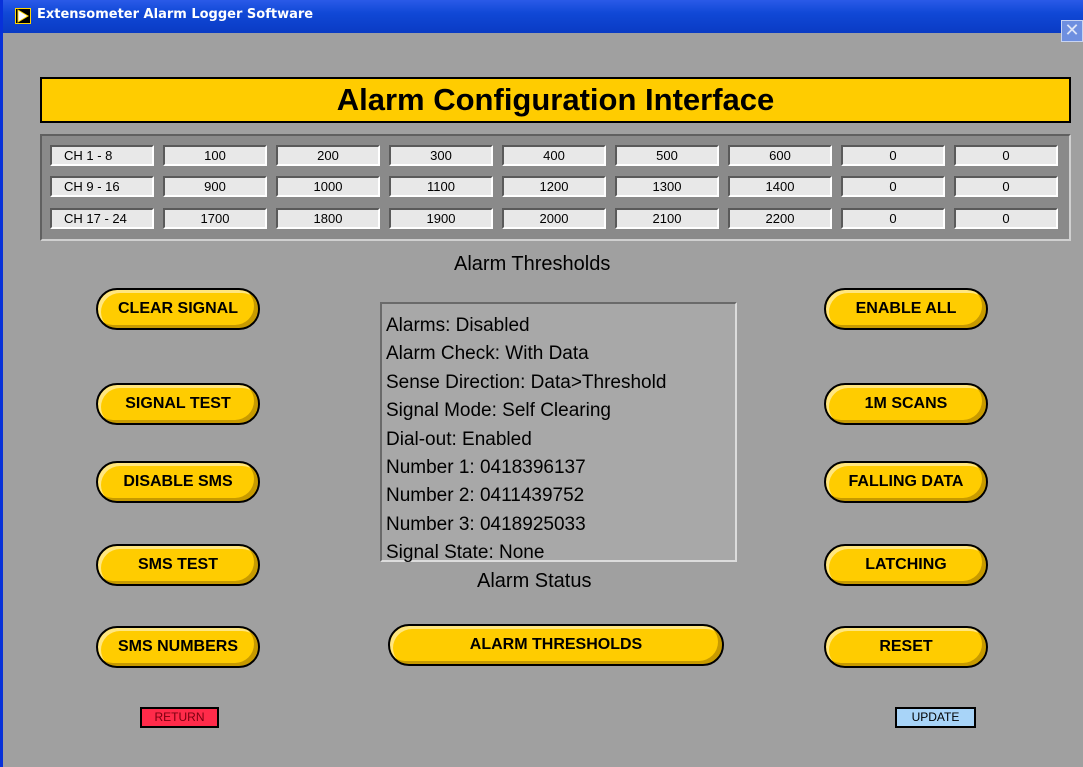 The width and height of the screenshot is (1083, 767). What do you see at coordinates (556, 645) in the screenshot?
I see `alarm-thresholds-button: ALARM THRESHOLDS` at bounding box center [556, 645].